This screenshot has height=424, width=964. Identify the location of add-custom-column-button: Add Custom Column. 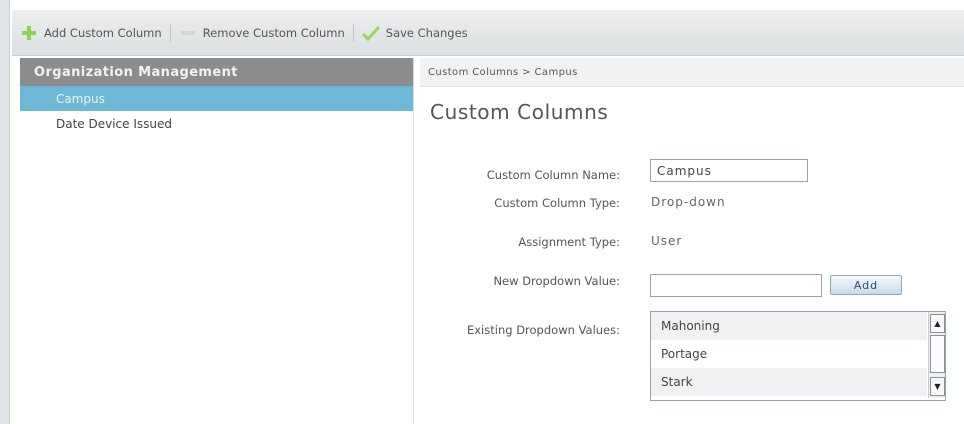
(91, 32).